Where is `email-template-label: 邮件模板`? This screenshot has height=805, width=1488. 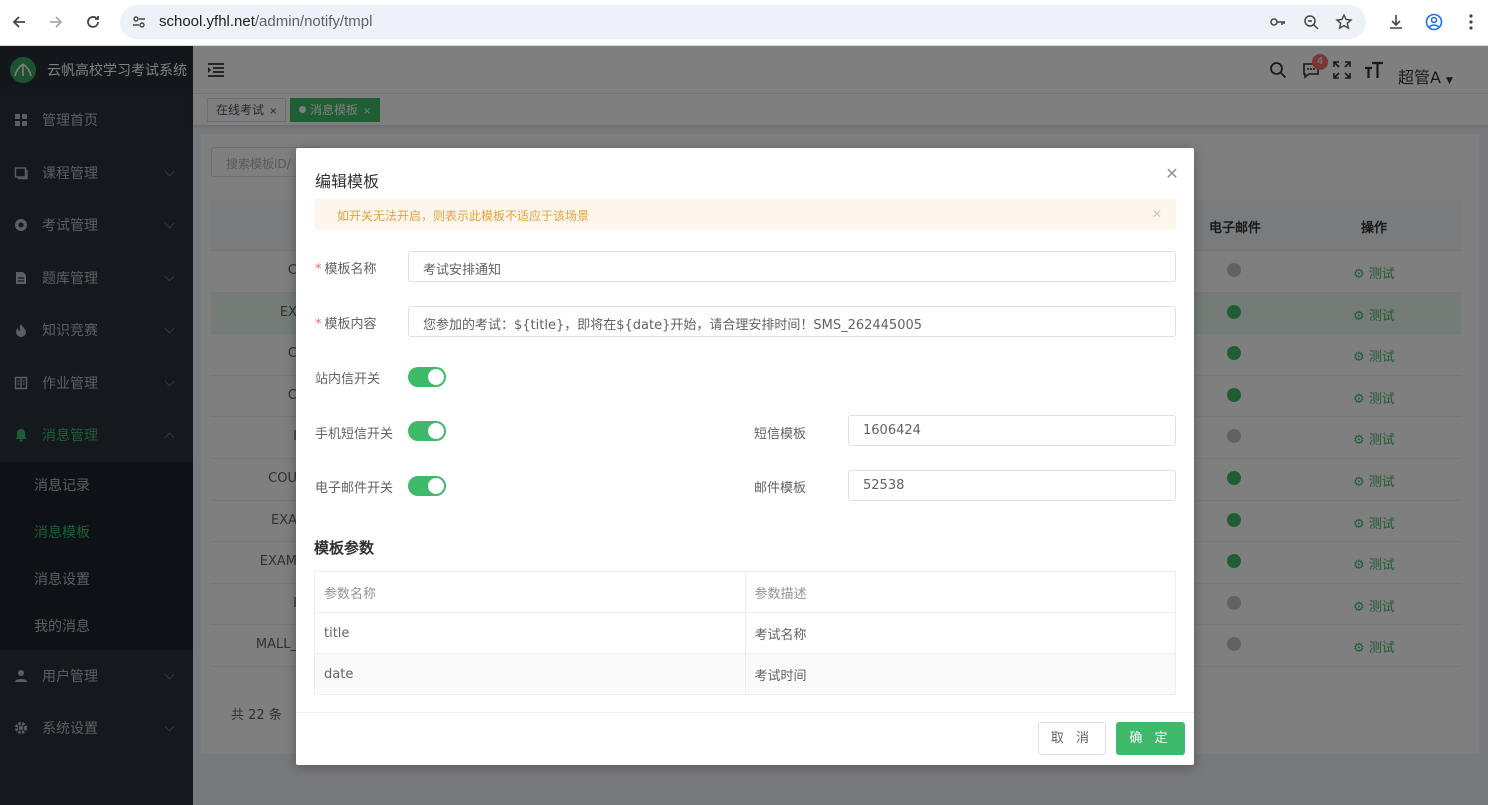 email-template-label: 邮件模板 is located at coordinates (780, 488).